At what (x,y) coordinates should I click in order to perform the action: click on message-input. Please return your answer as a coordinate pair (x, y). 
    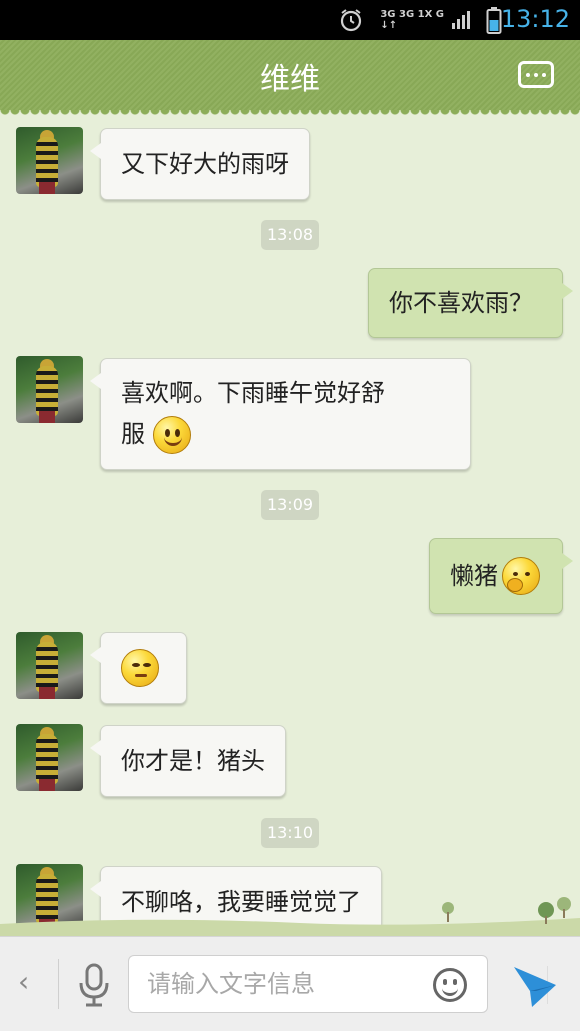
    Looking at the image, I should click on (282, 984).